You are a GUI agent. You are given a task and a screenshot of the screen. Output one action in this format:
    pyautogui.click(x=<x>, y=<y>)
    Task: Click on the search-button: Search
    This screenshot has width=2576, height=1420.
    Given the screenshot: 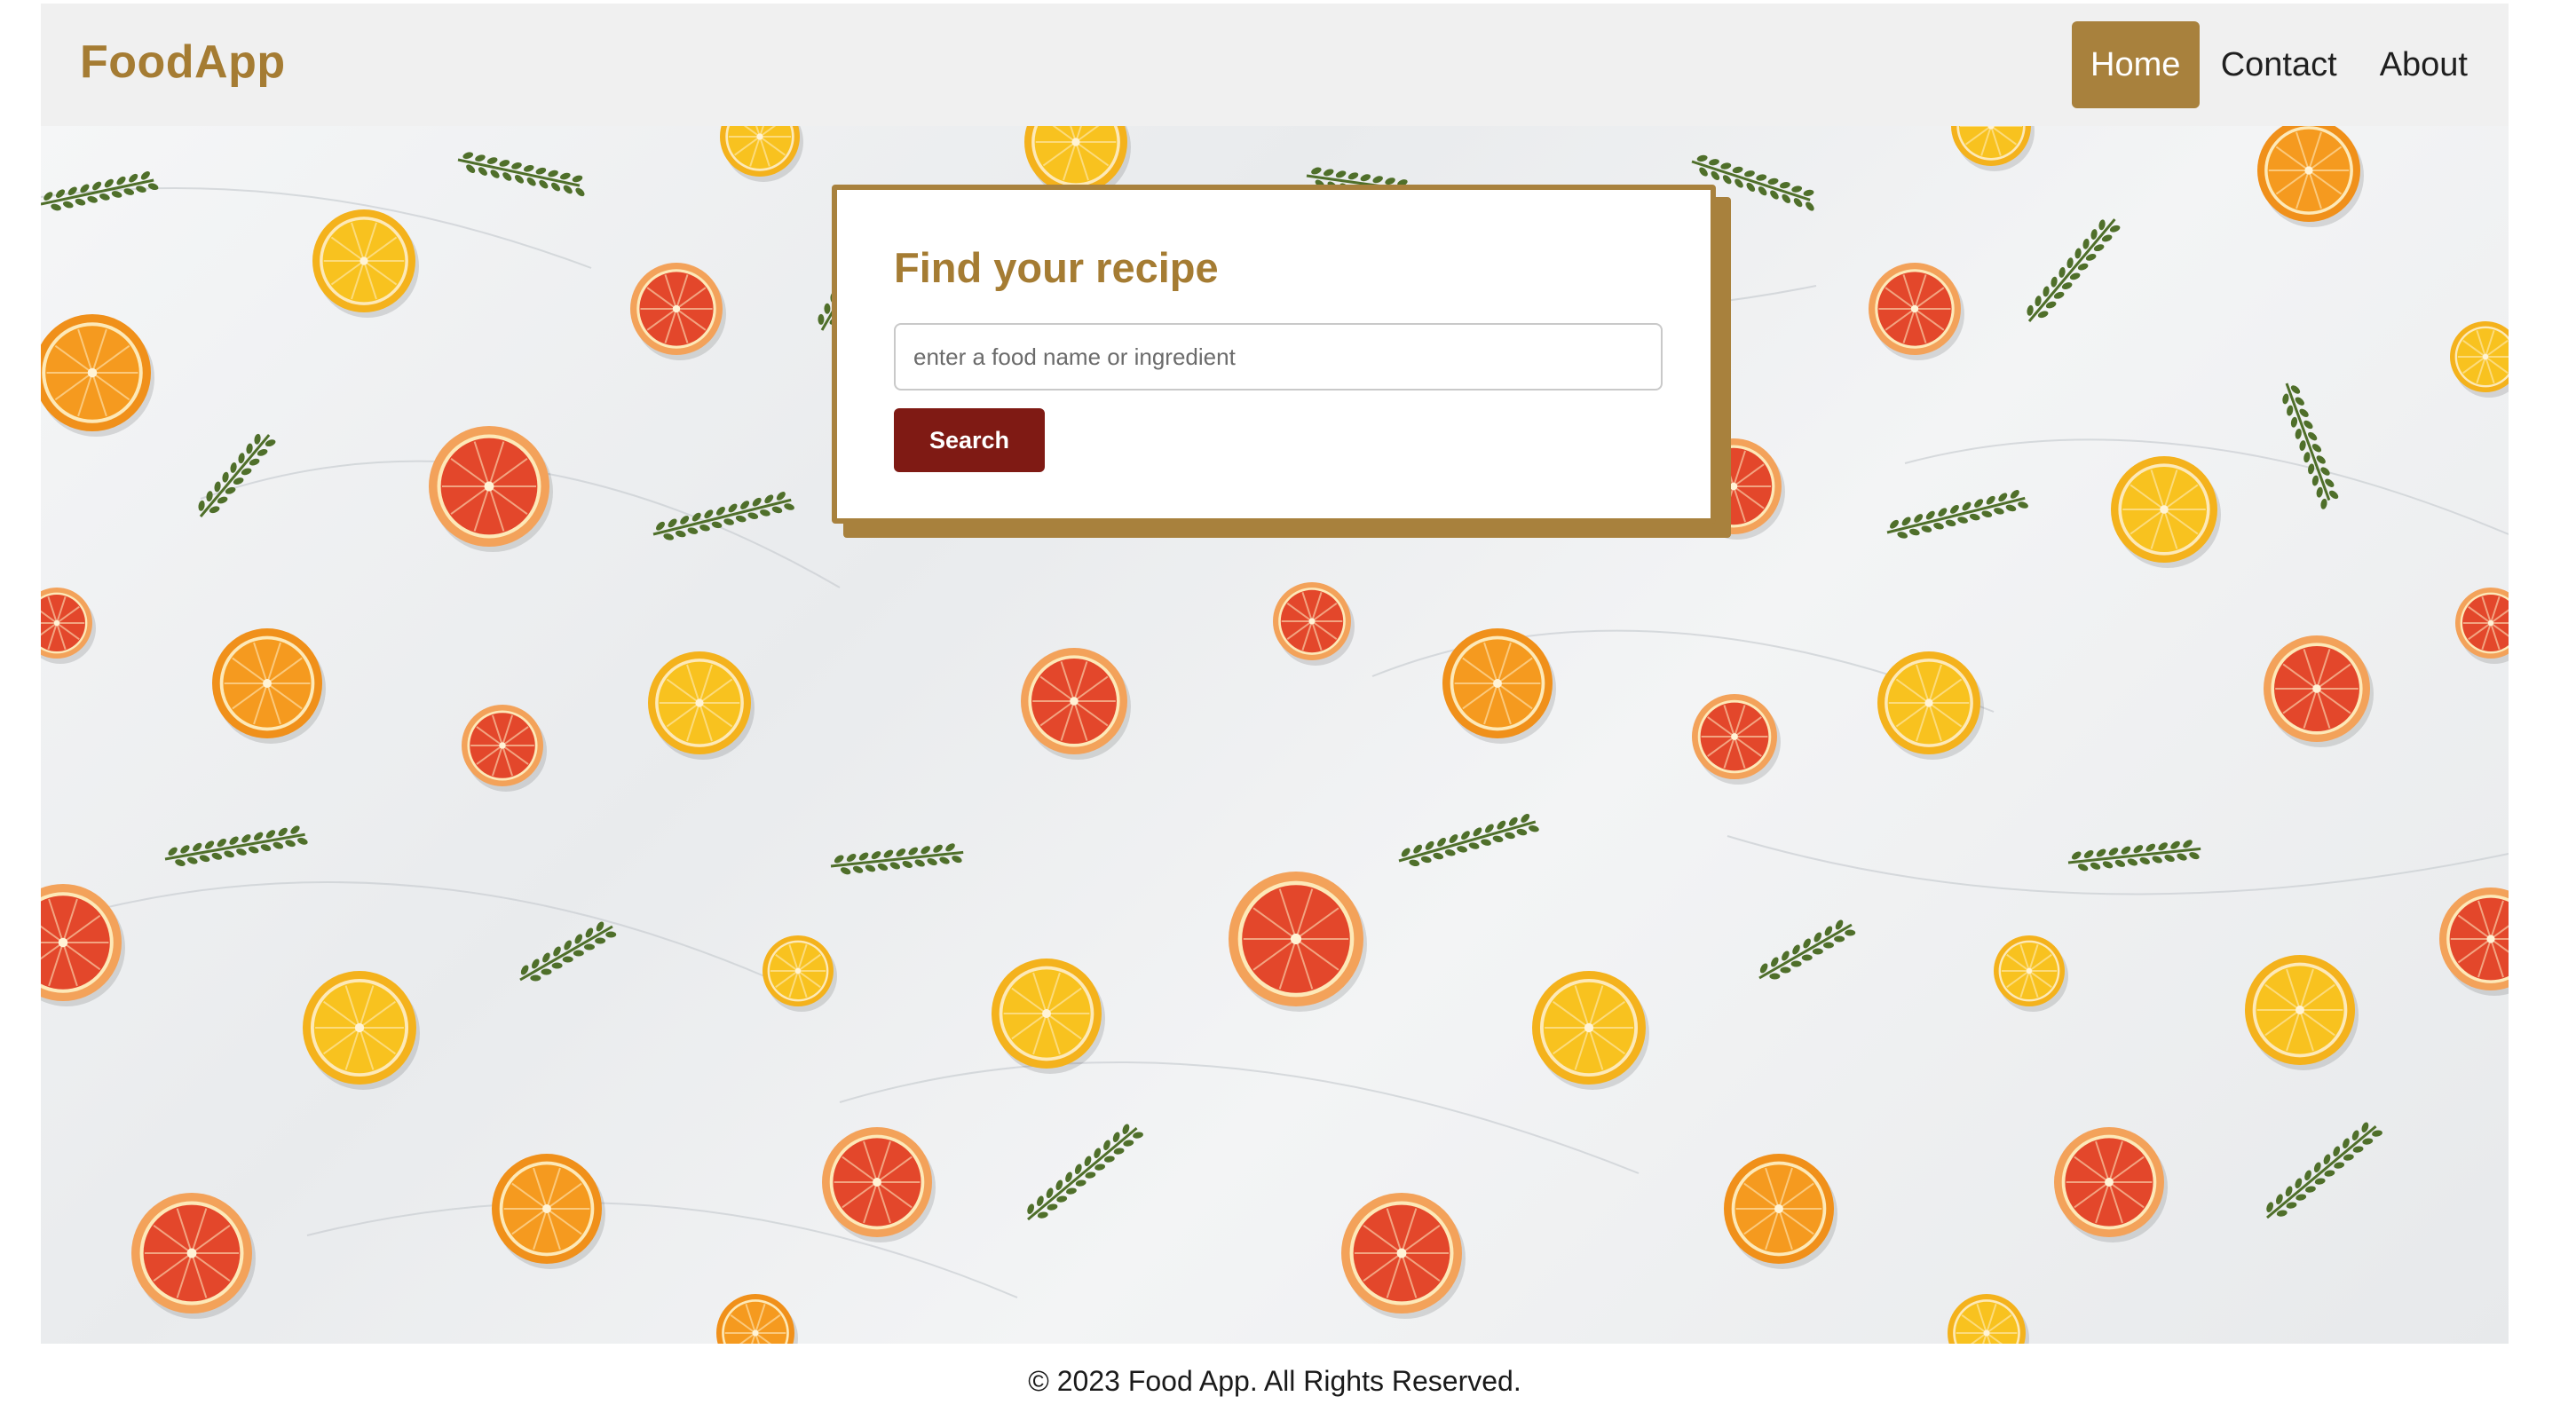 What is the action you would take?
    pyautogui.click(x=969, y=440)
    